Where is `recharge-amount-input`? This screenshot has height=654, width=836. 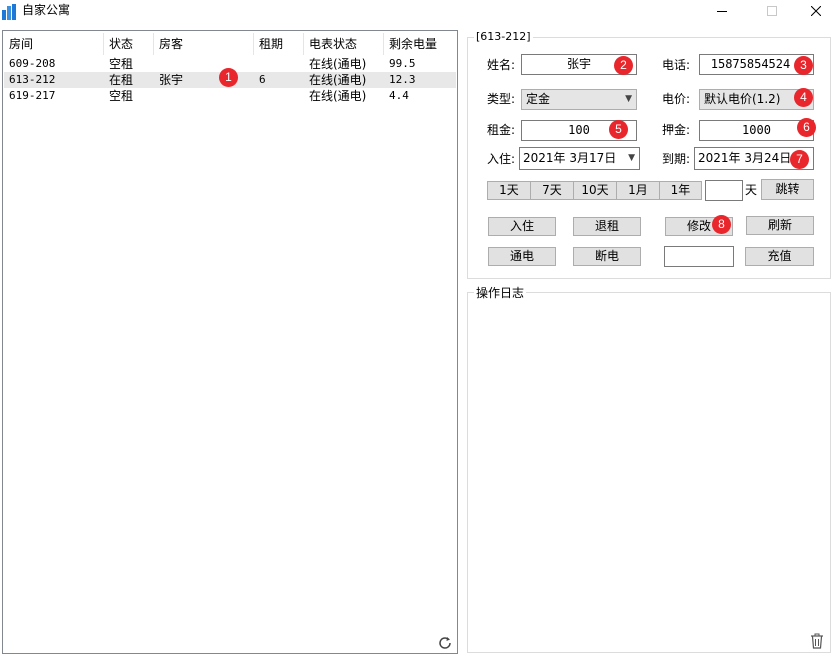
recharge-amount-input is located at coordinates (699, 256).